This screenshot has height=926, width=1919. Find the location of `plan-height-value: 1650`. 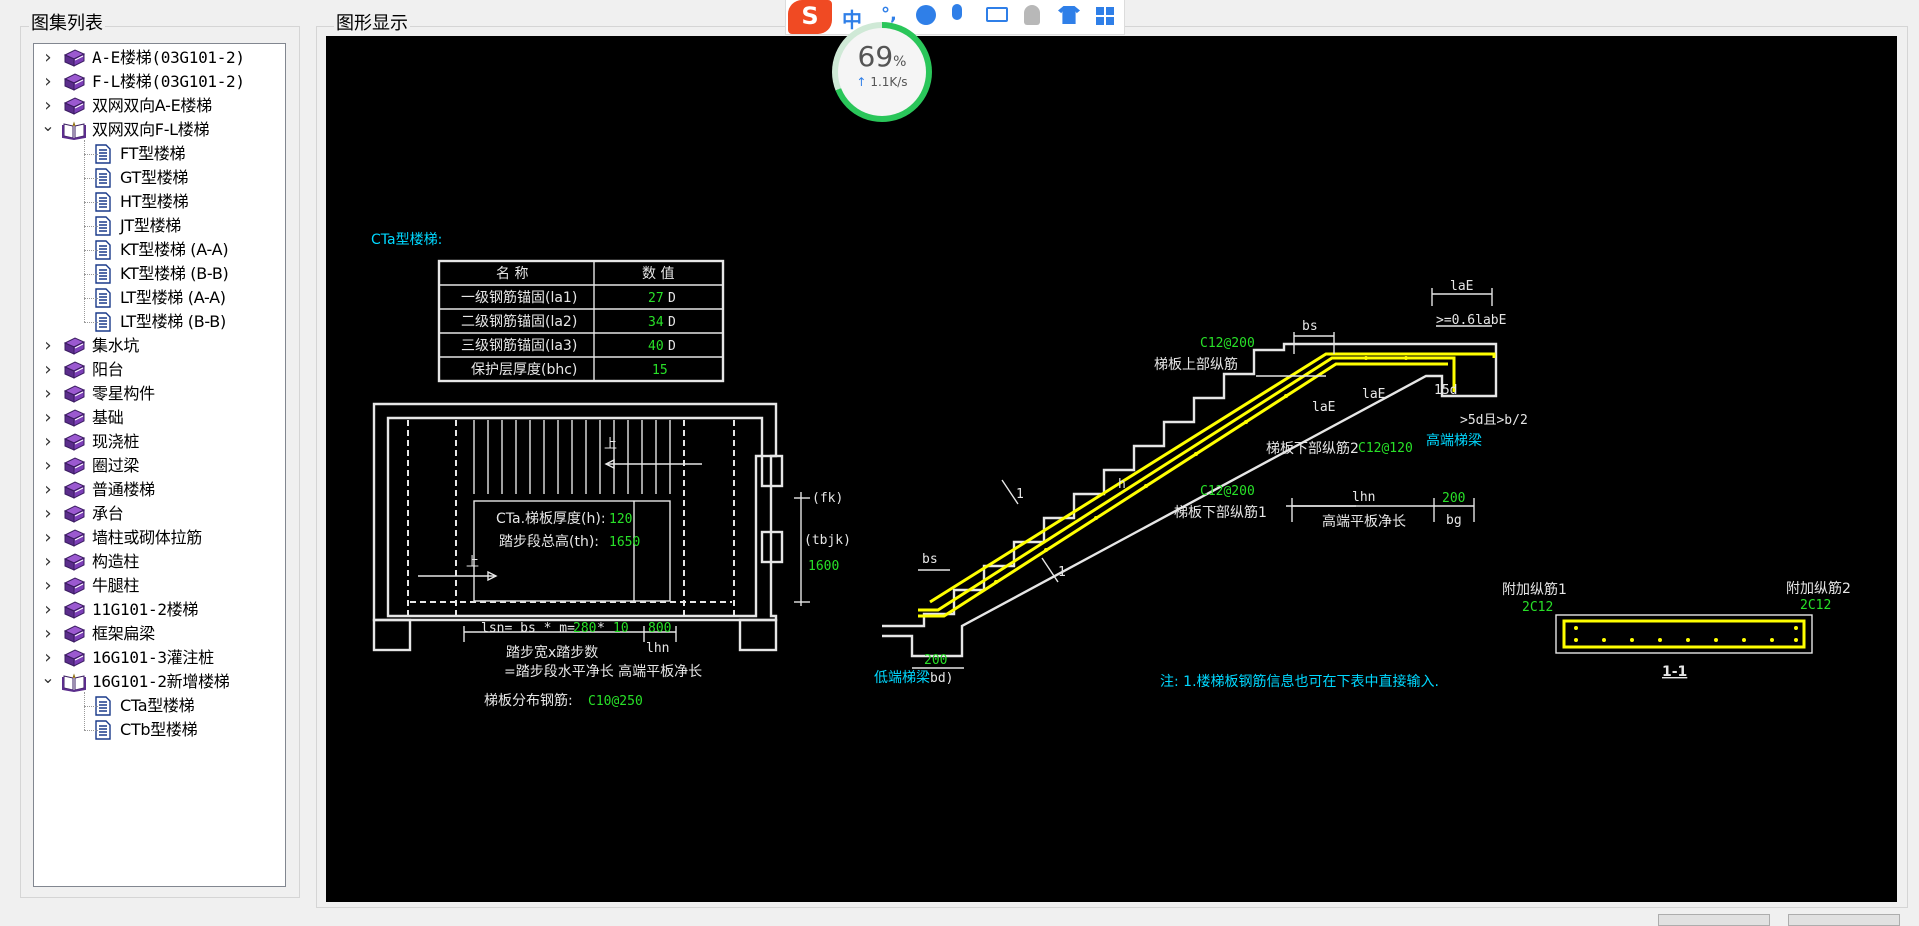

plan-height-value: 1650 is located at coordinates (624, 542).